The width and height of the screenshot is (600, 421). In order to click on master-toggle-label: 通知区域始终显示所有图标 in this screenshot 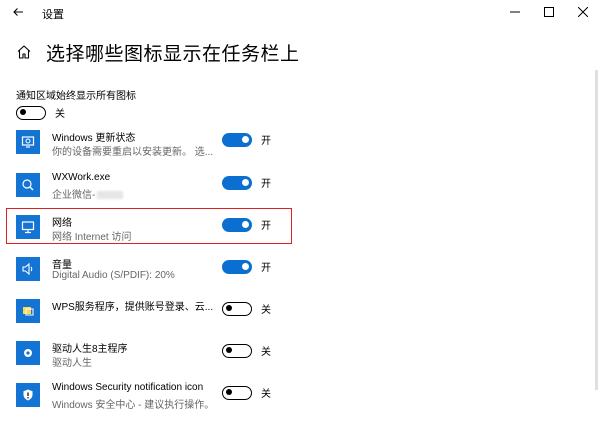, I will do `click(76, 96)`.